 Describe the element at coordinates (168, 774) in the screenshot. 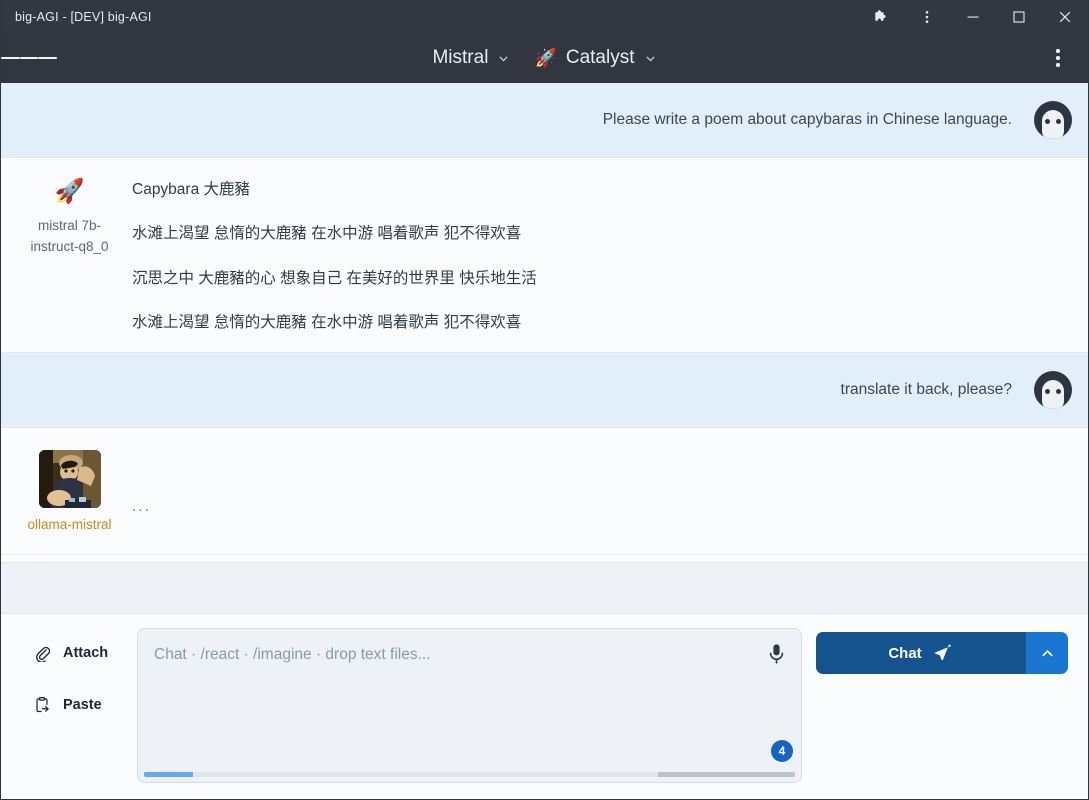

I see `token-usage-used` at that location.